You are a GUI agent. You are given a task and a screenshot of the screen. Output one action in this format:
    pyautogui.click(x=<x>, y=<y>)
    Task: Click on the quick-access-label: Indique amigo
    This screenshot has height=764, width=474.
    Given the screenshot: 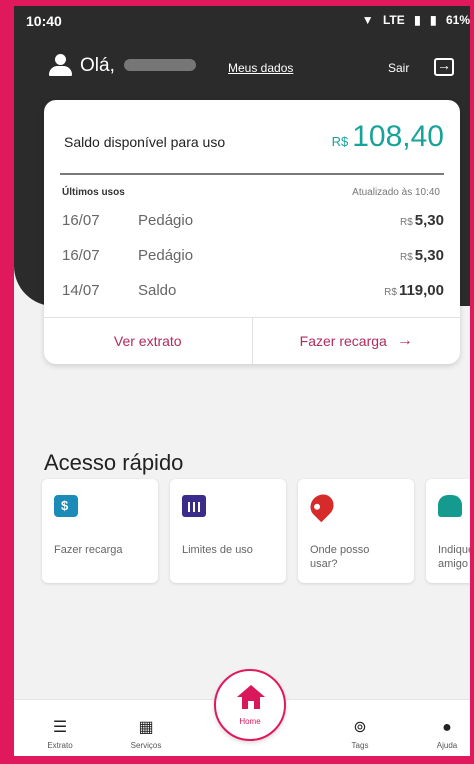 What is the action you would take?
    pyautogui.click(x=456, y=557)
    